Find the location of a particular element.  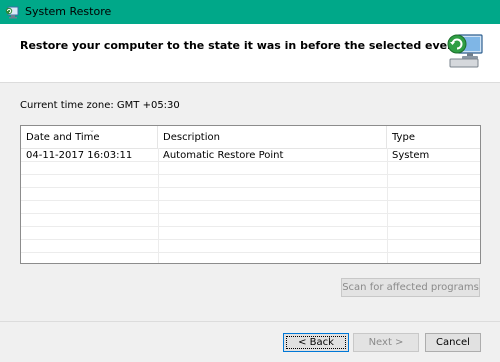

title-bar: System Restore is located at coordinates (250, 12).